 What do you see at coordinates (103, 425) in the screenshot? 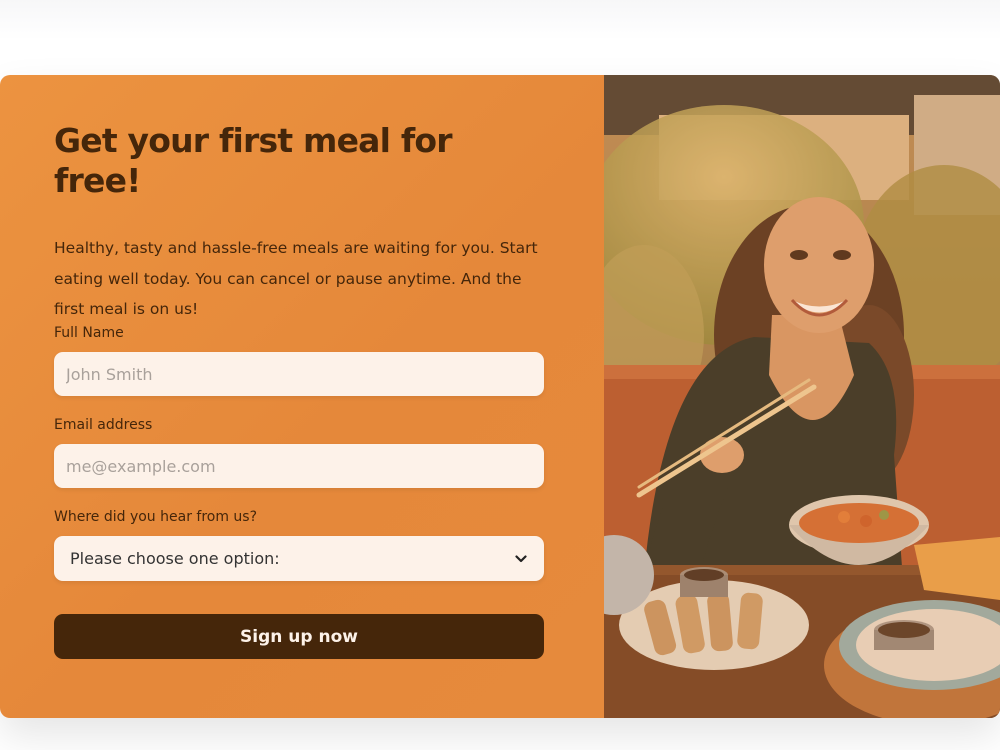
I see `email-label: Email address` at bounding box center [103, 425].